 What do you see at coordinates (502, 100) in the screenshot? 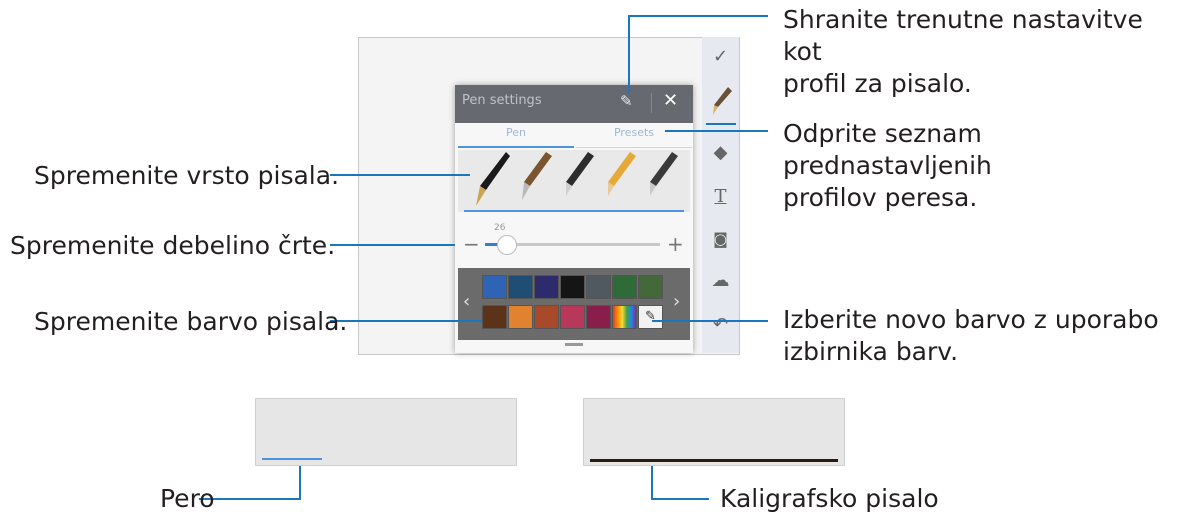
I see `panel-title: Pen settings` at bounding box center [502, 100].